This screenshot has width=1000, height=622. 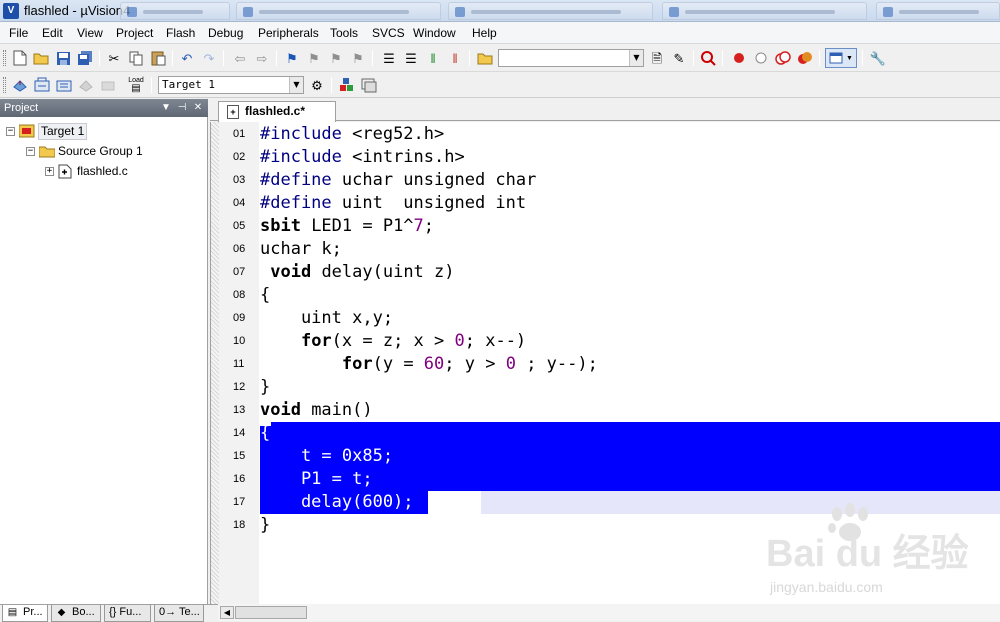 I want to click on find-icon: 🗎, so click(x=657, y=58).